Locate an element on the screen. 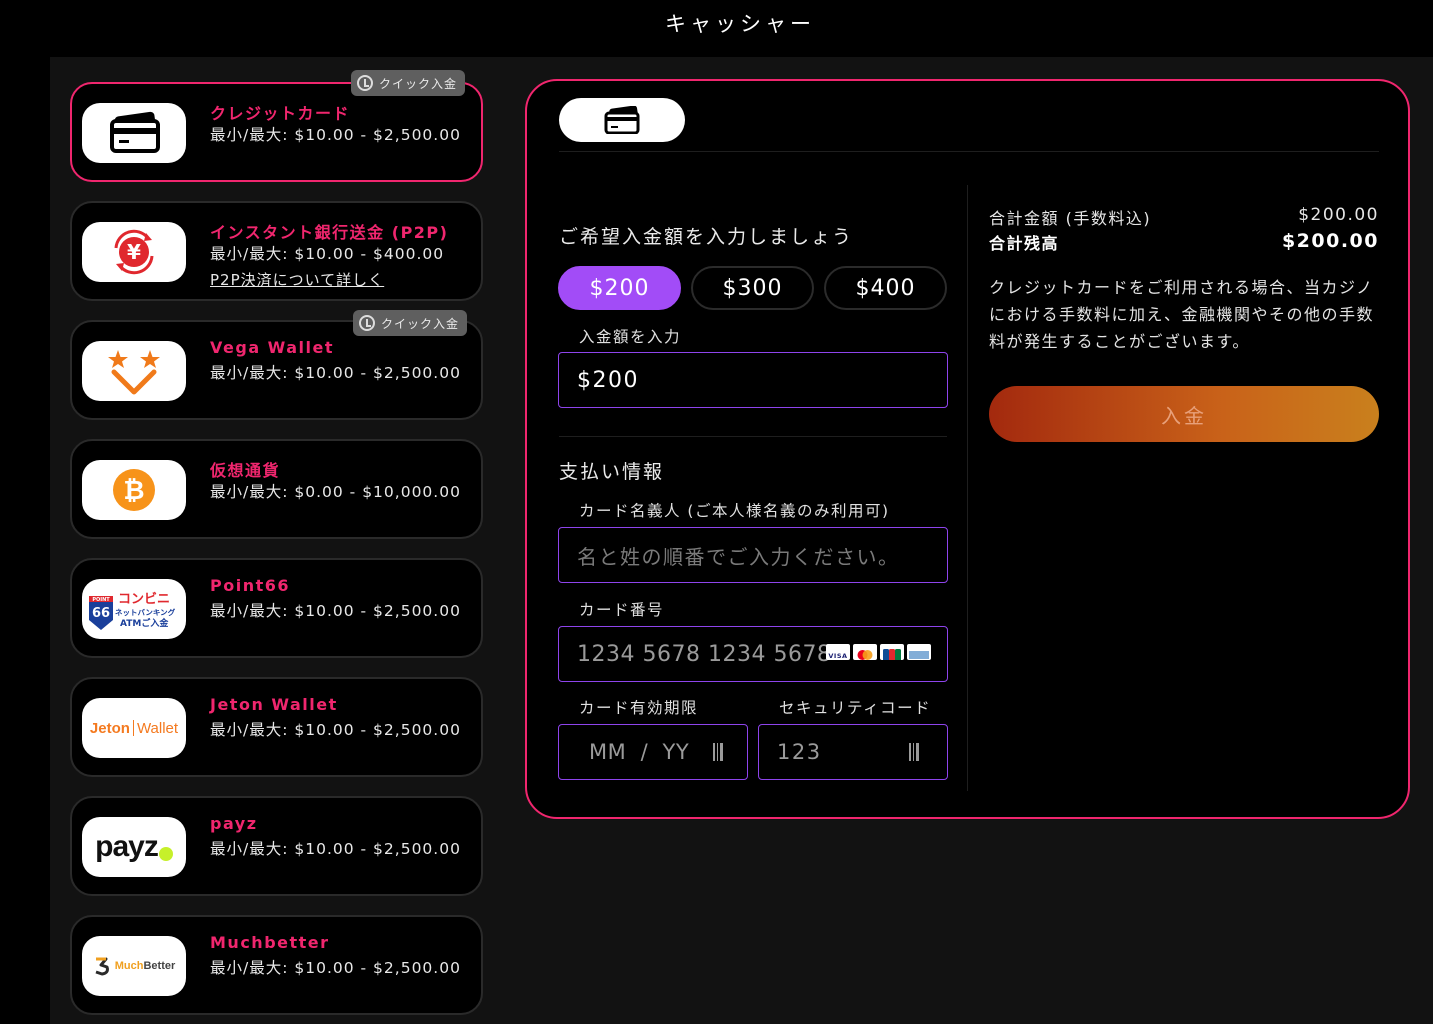  method-name: Muchbetter is located at coordinates (270, 942).